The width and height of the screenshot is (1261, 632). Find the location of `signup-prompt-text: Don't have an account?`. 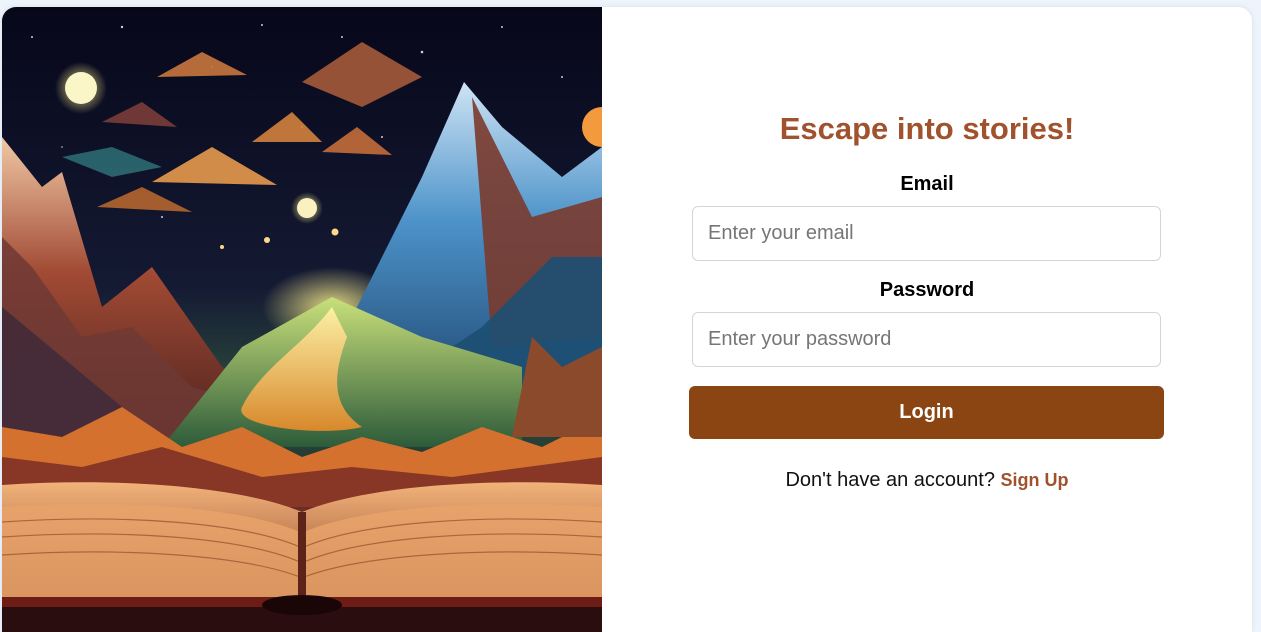

signup-prompt-text: Don't have an account? is located at coordinates (890, 480).